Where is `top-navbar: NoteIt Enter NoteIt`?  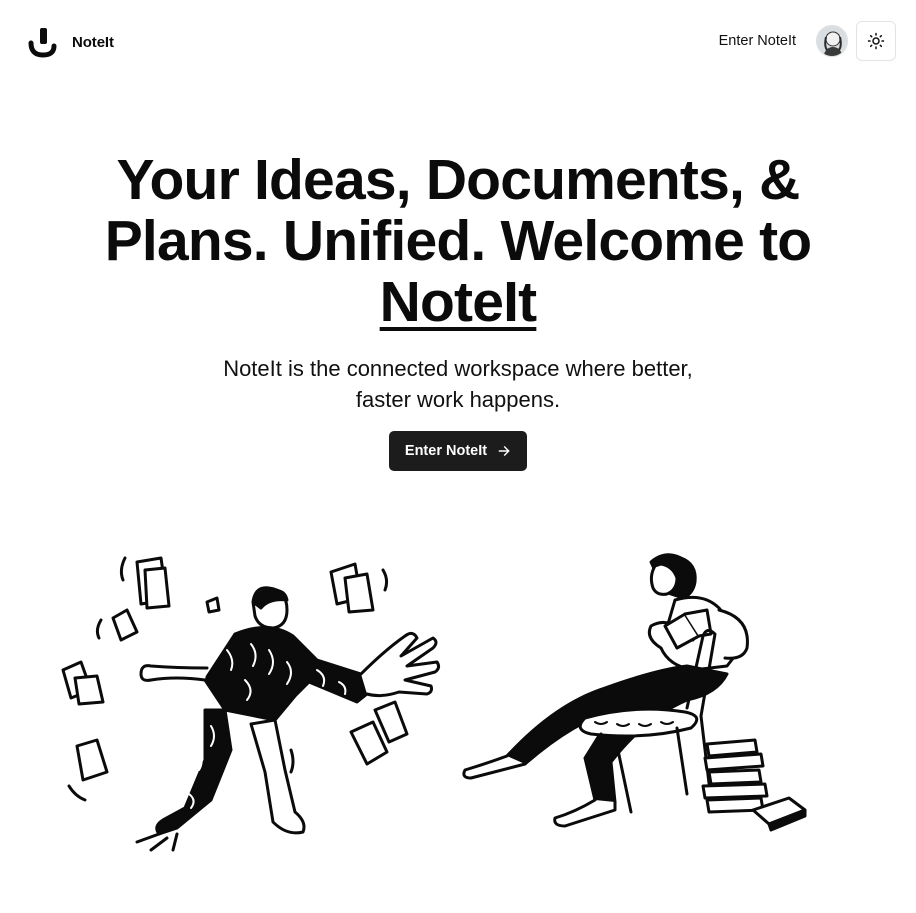
top-navbar: NoteIt Enter NoteIt is located at coordinates (458, 41).